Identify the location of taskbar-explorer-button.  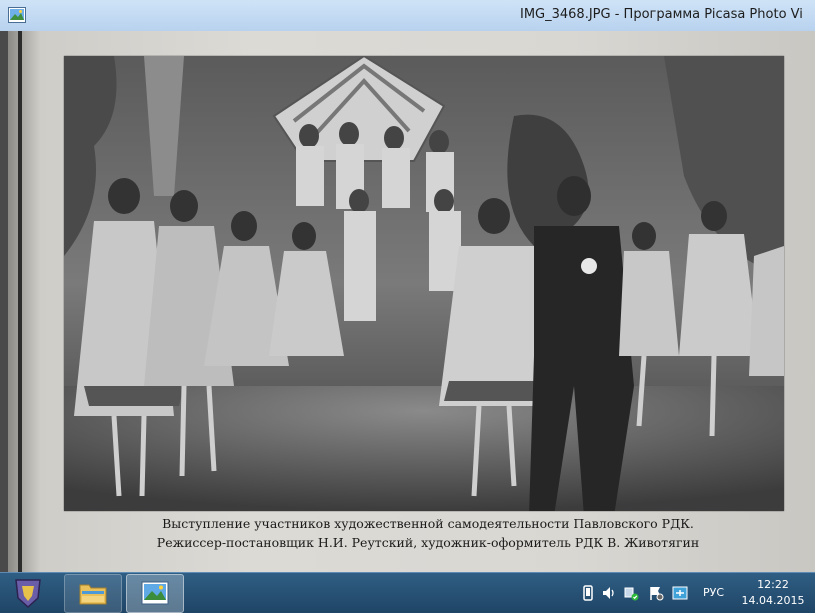
(93, 593).